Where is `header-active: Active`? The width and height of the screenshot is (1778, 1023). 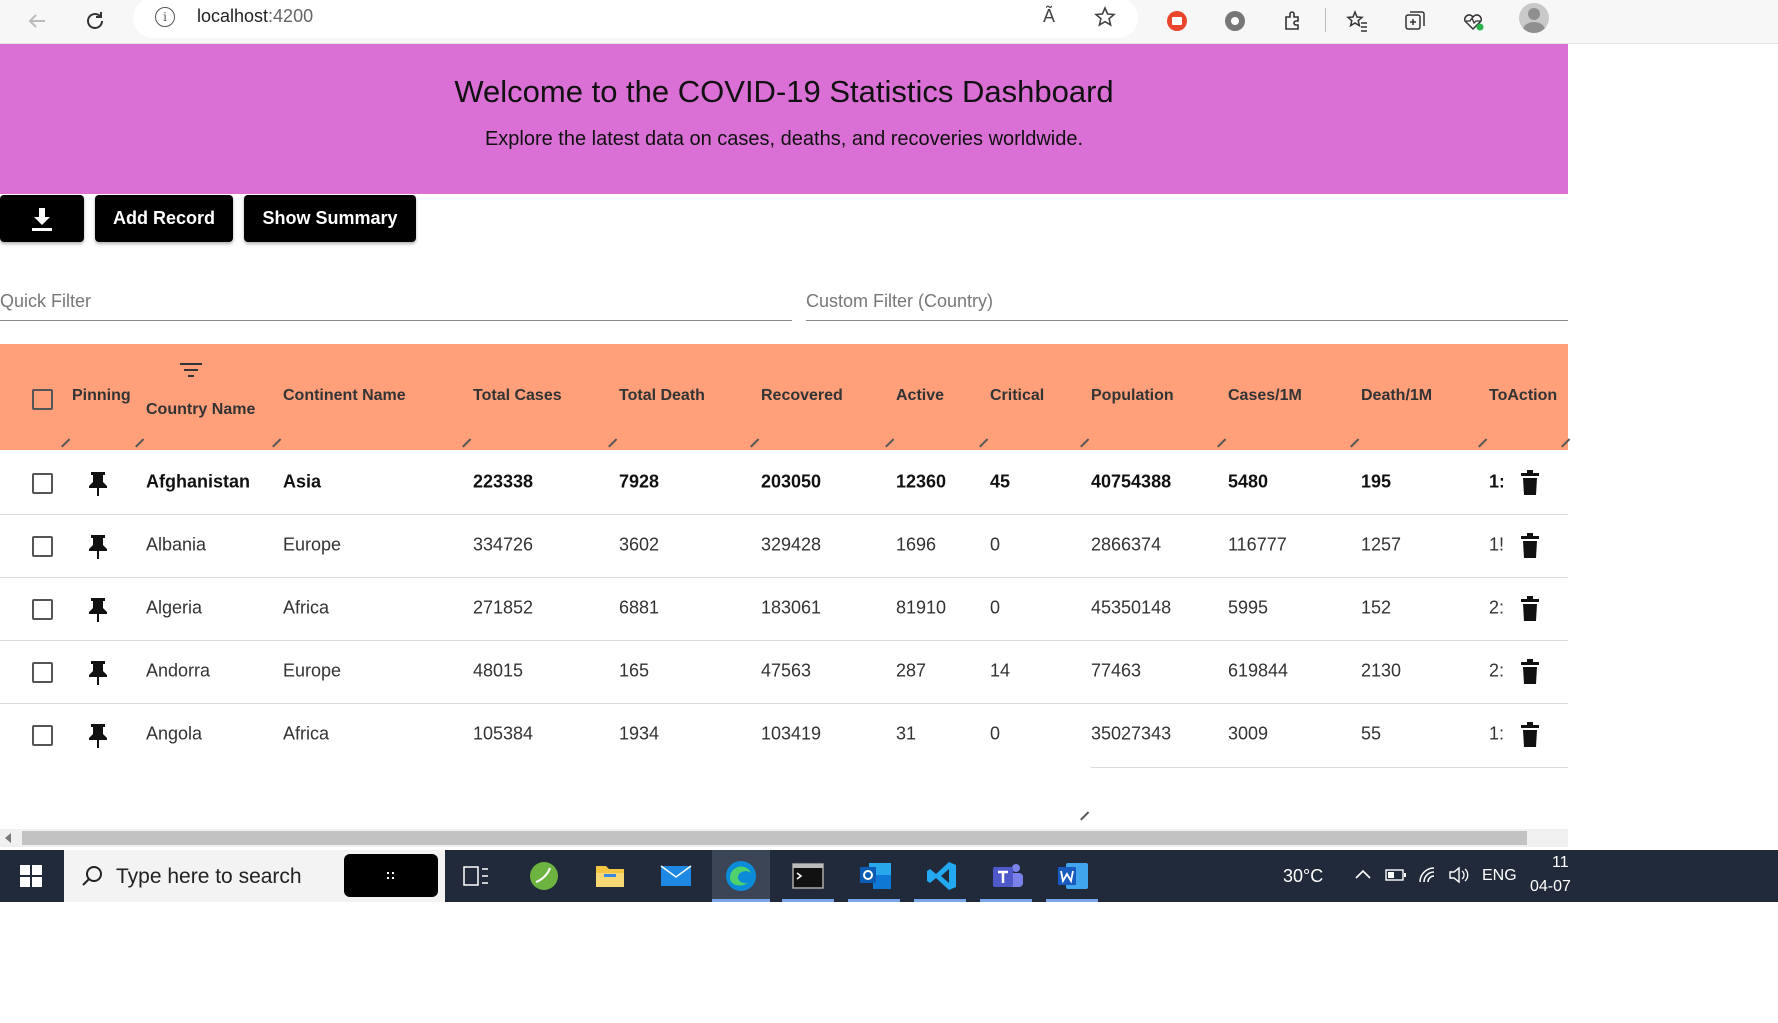
header-active: Active is located at coordinates (920, 396).